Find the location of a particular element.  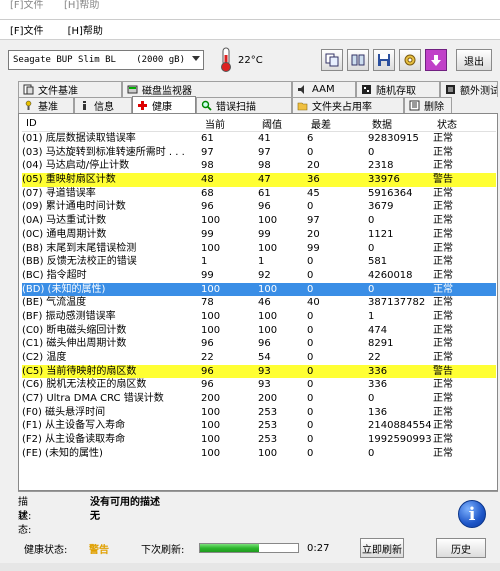

cell-threshold: 46 is located at coordinates (264, 303).